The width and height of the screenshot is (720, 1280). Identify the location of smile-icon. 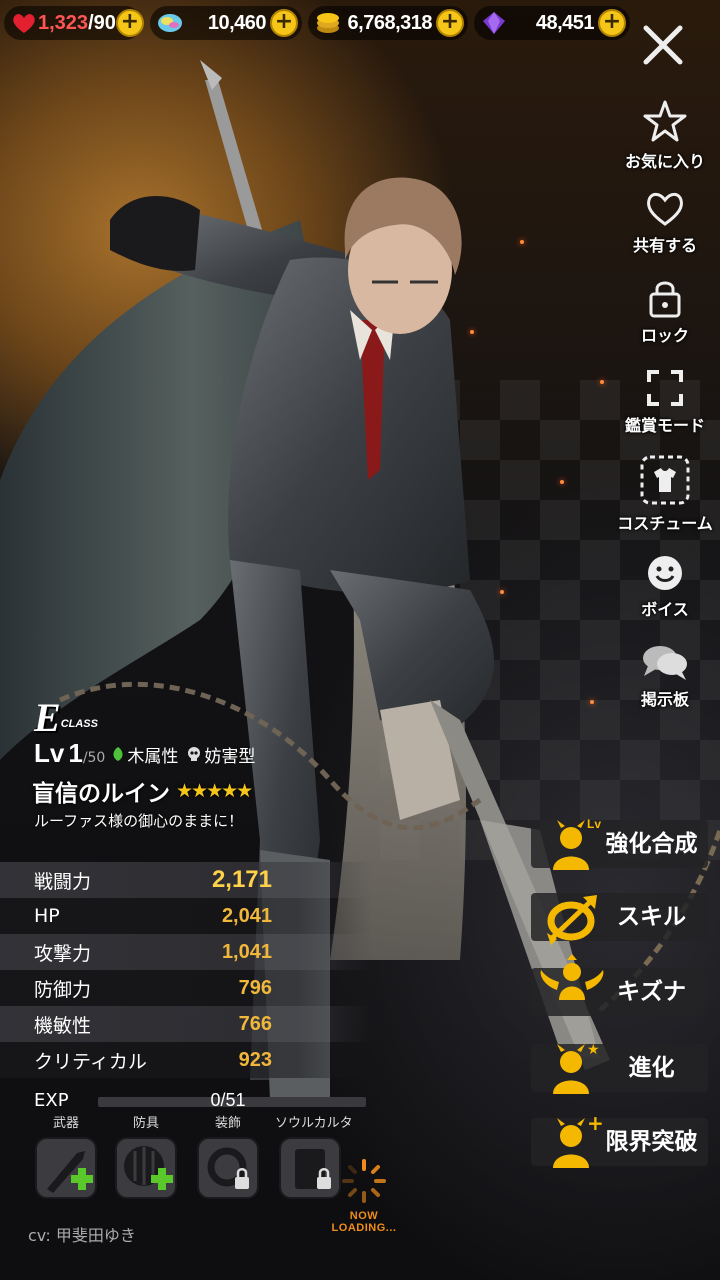
(665, 573).